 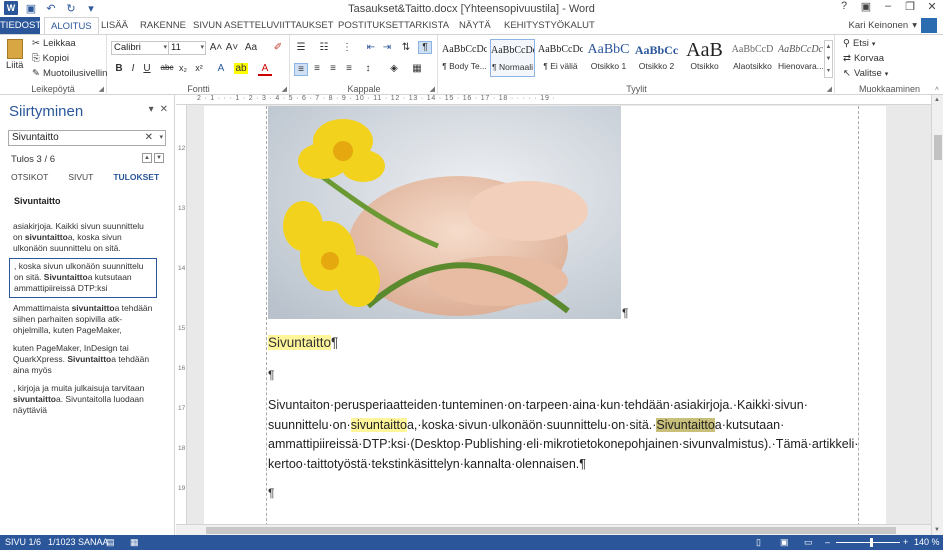 I want to click on grow-font-icon: A˄, so click(x=216, y=47).